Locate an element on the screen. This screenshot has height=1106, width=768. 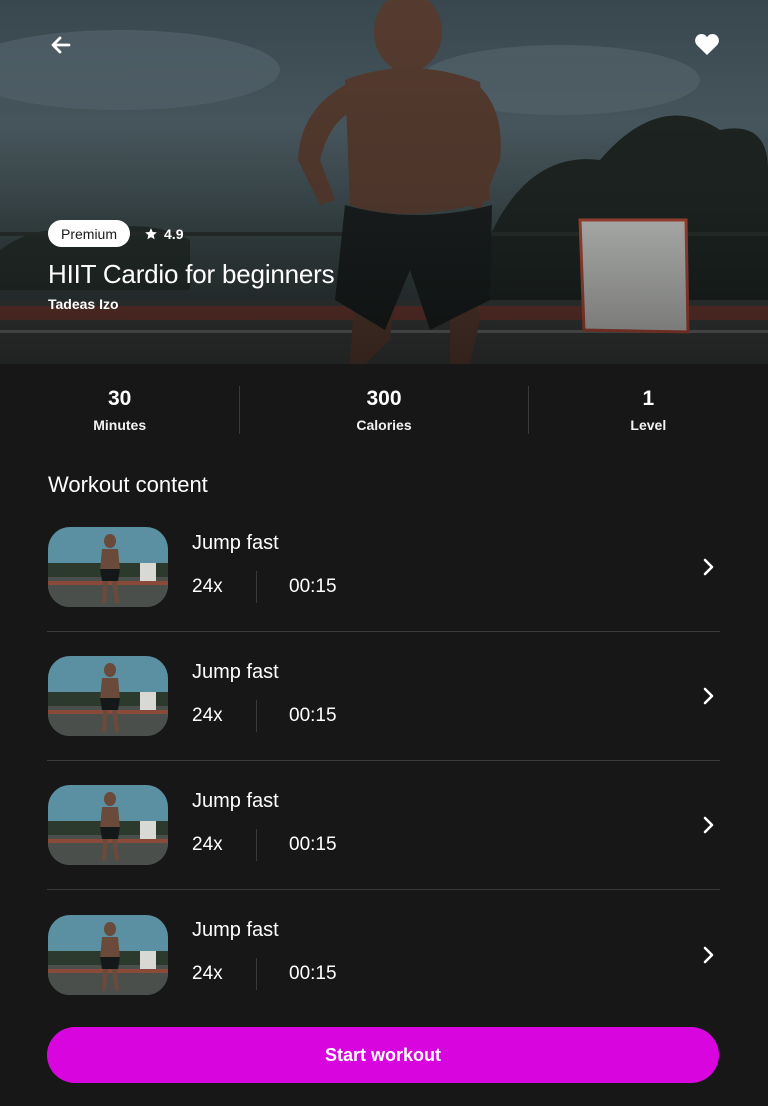
favorite-button is located at coordinates (707, 45).